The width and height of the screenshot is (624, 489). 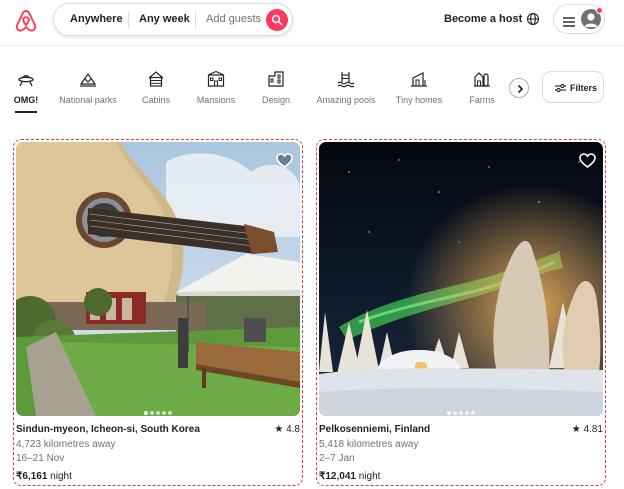 I want to click on listing-distance: 4,723 kilometres away, so click(x=66, y=444).